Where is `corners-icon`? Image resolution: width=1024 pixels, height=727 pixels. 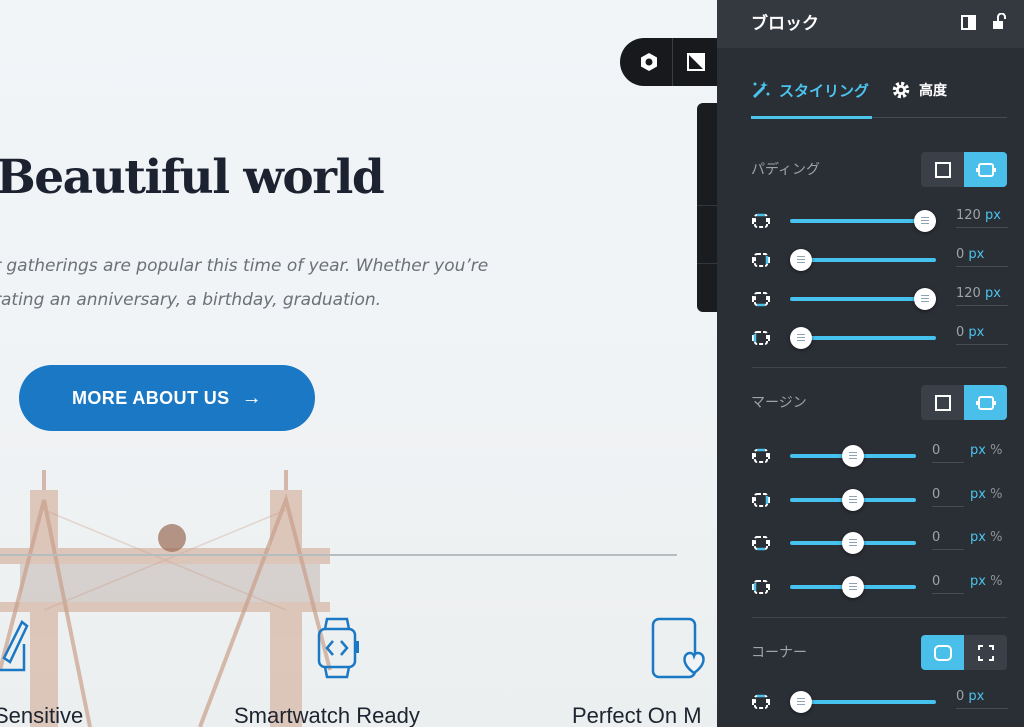 corners-icon is located at coordinates (985, 652).